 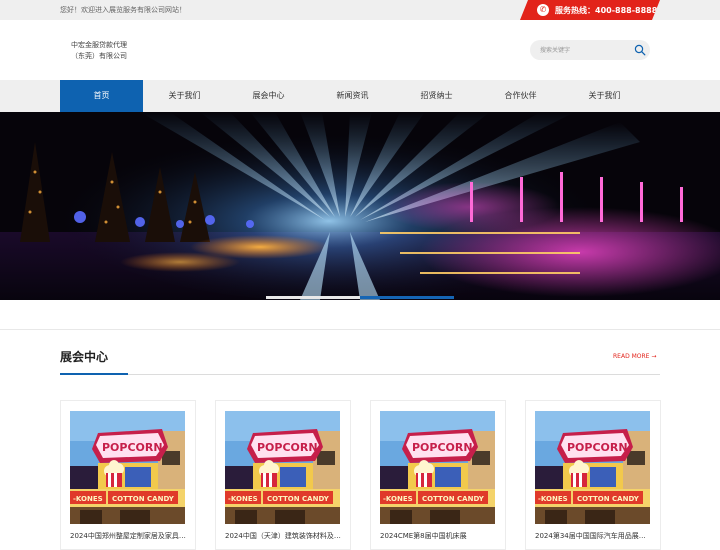 I want to click on search-box, so click(x=590, y=50).